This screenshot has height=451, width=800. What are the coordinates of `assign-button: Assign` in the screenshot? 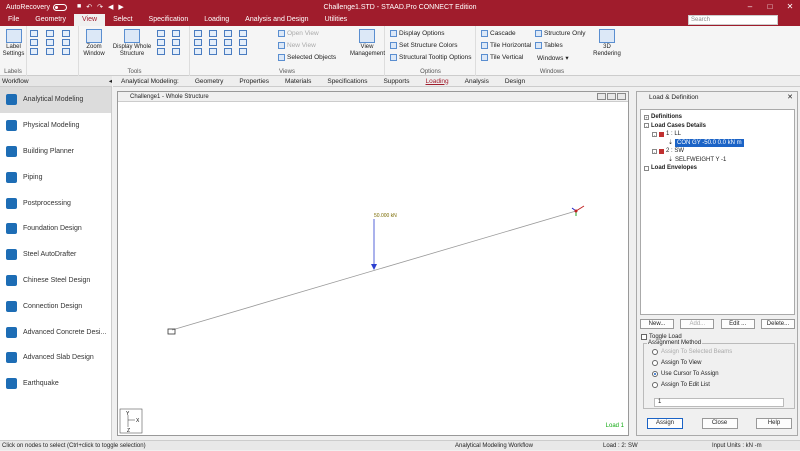 It's located at (665, 423).